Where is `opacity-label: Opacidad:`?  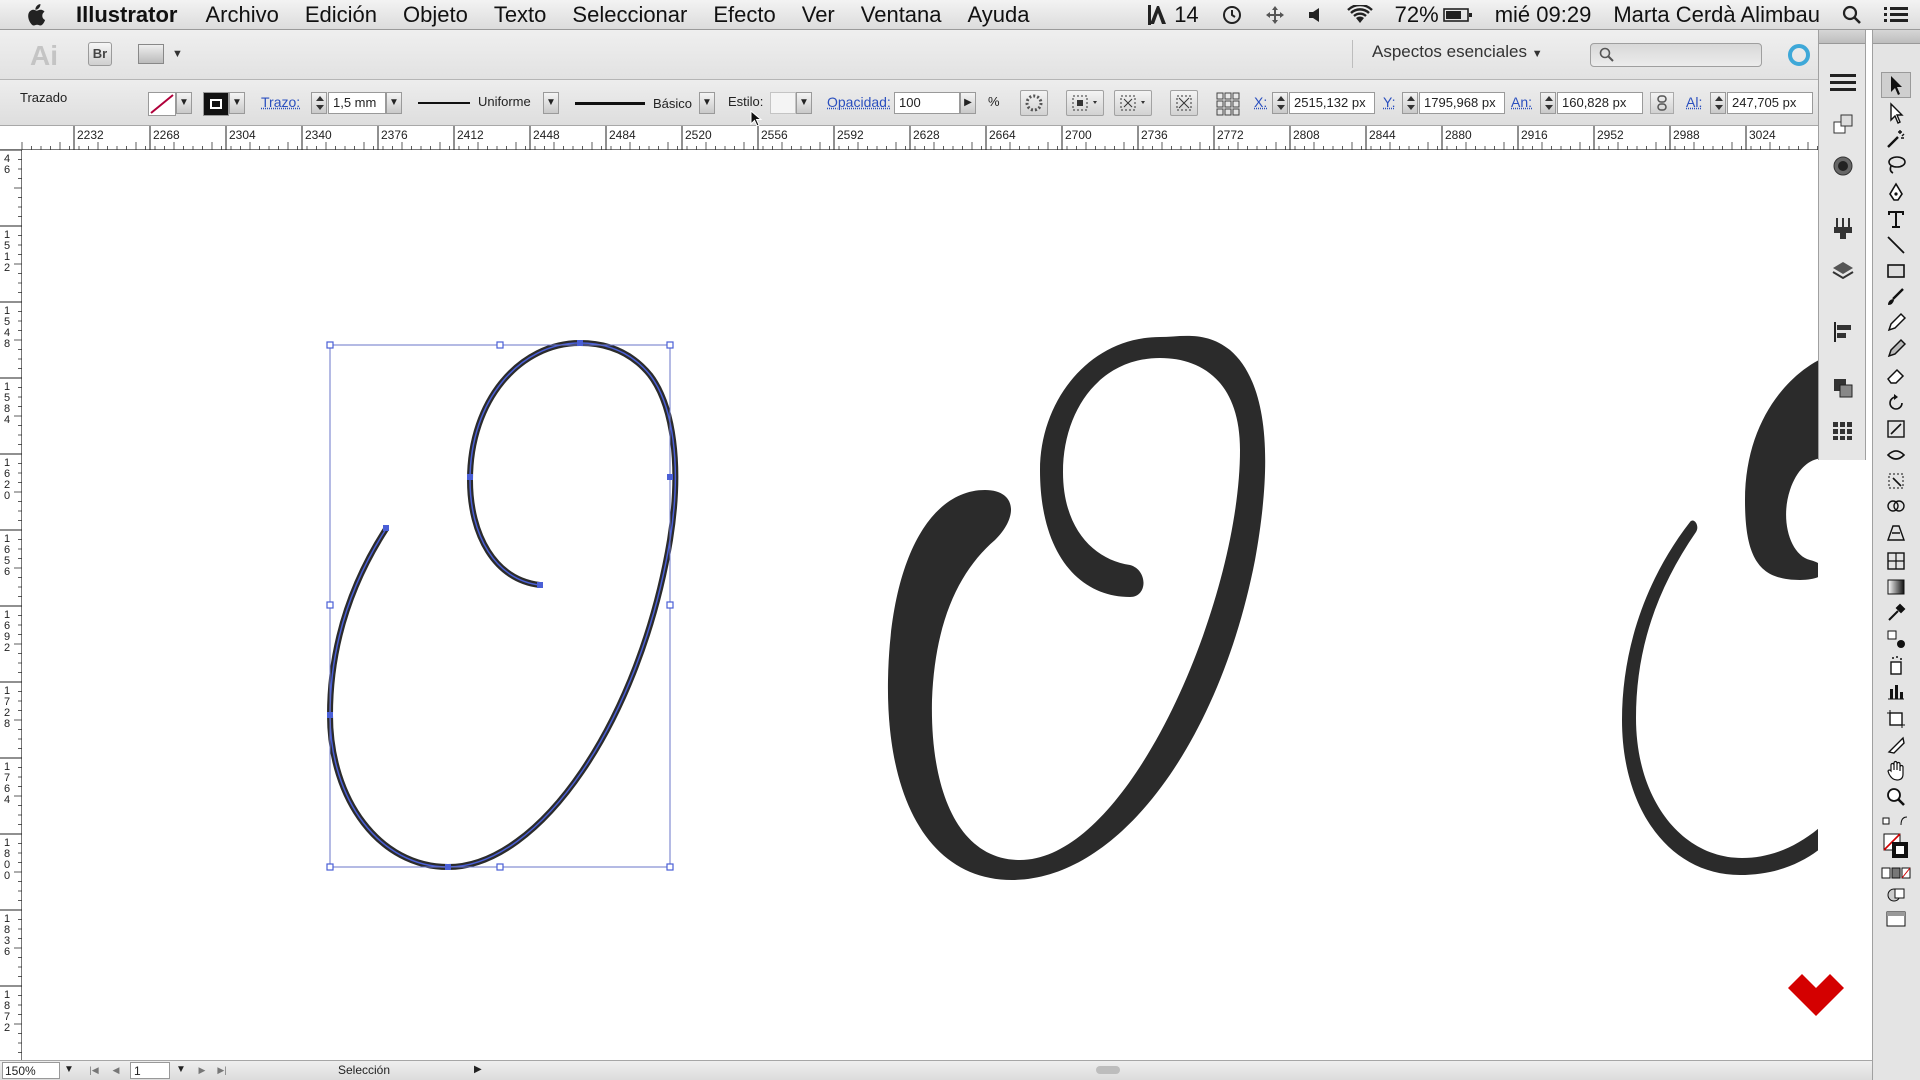
opacity-label: Opacidad: is located at coordinates (859, 102).